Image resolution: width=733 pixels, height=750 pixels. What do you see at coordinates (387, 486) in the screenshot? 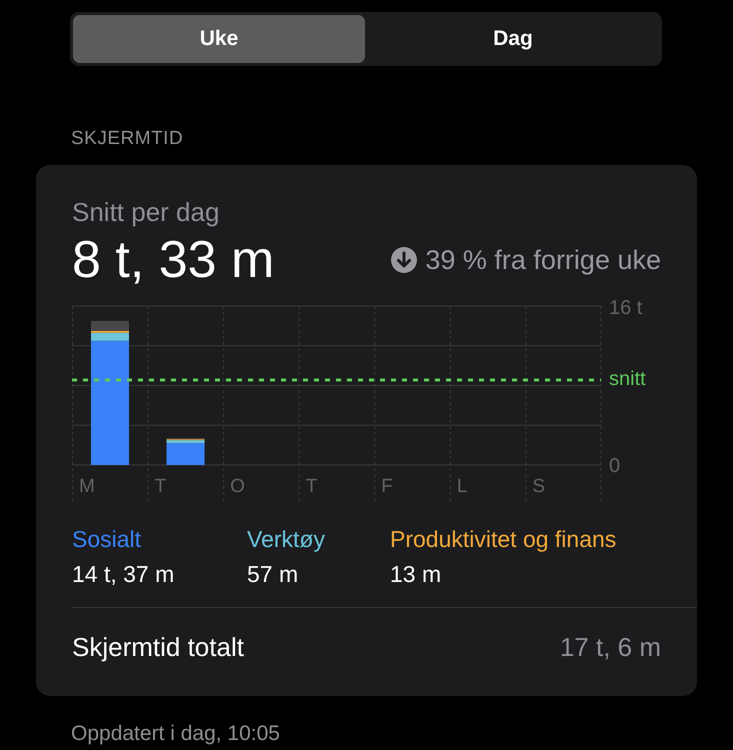
I see `day-label: F` at bounding box center [387, 486].